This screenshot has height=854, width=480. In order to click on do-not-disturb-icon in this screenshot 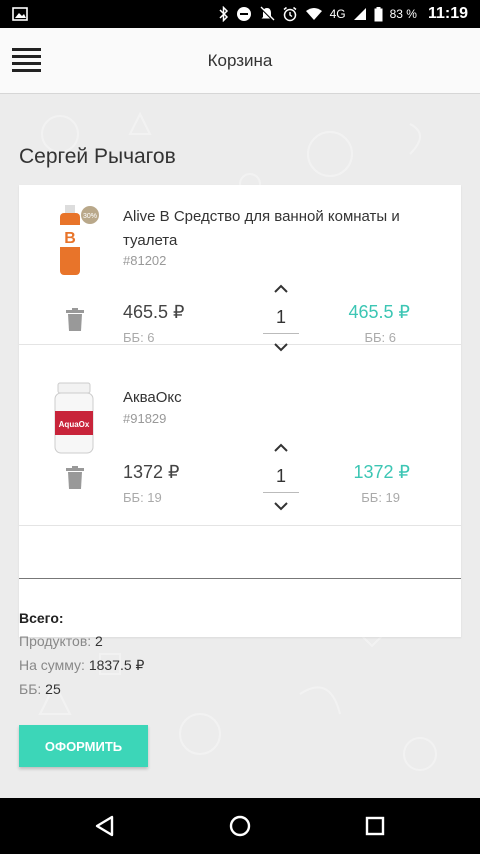, I will do `click(243, 14)`.